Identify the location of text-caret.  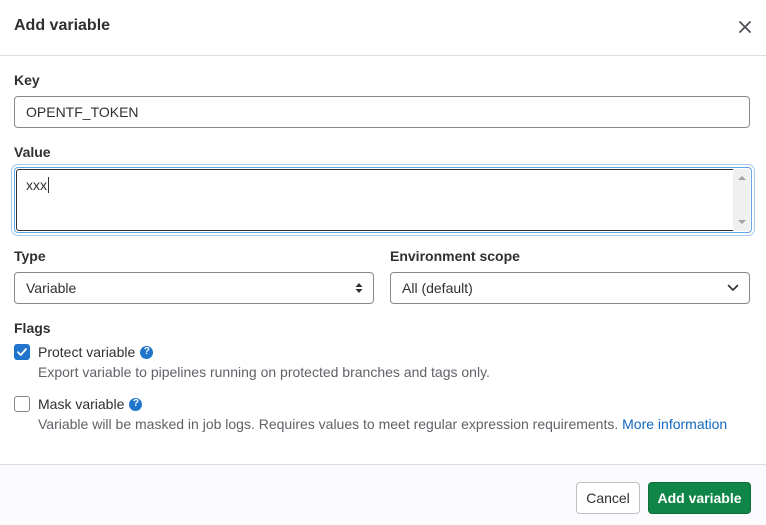
(48, 185).